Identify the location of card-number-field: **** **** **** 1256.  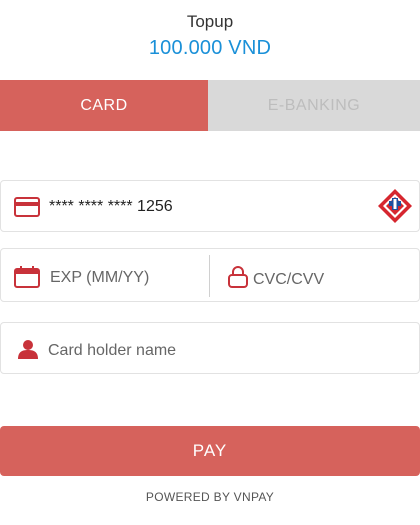
(210, 206).